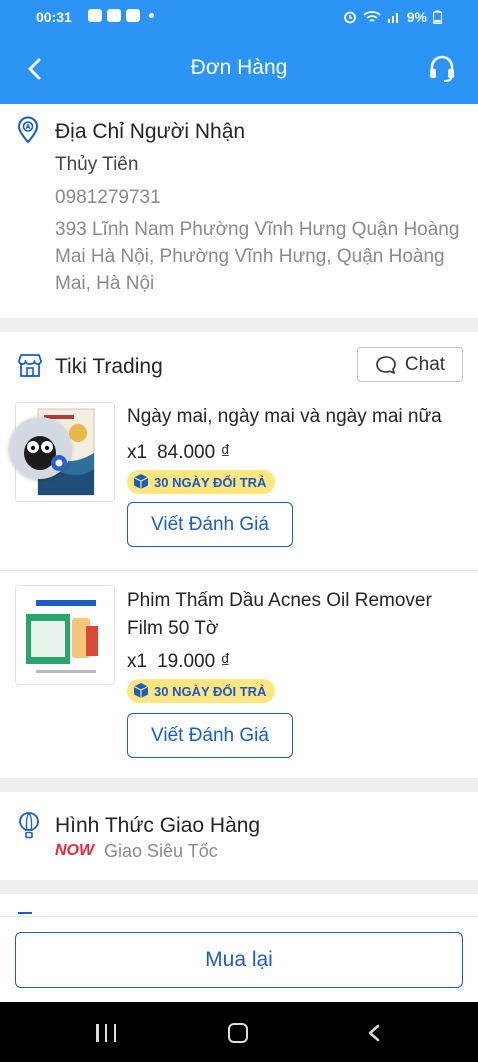 The height and width of the screenshot is (1062, 478). Describe the element at coordinates (108, 197) in the screenshot. I see `recipient-phone: 0981279731` at that location.